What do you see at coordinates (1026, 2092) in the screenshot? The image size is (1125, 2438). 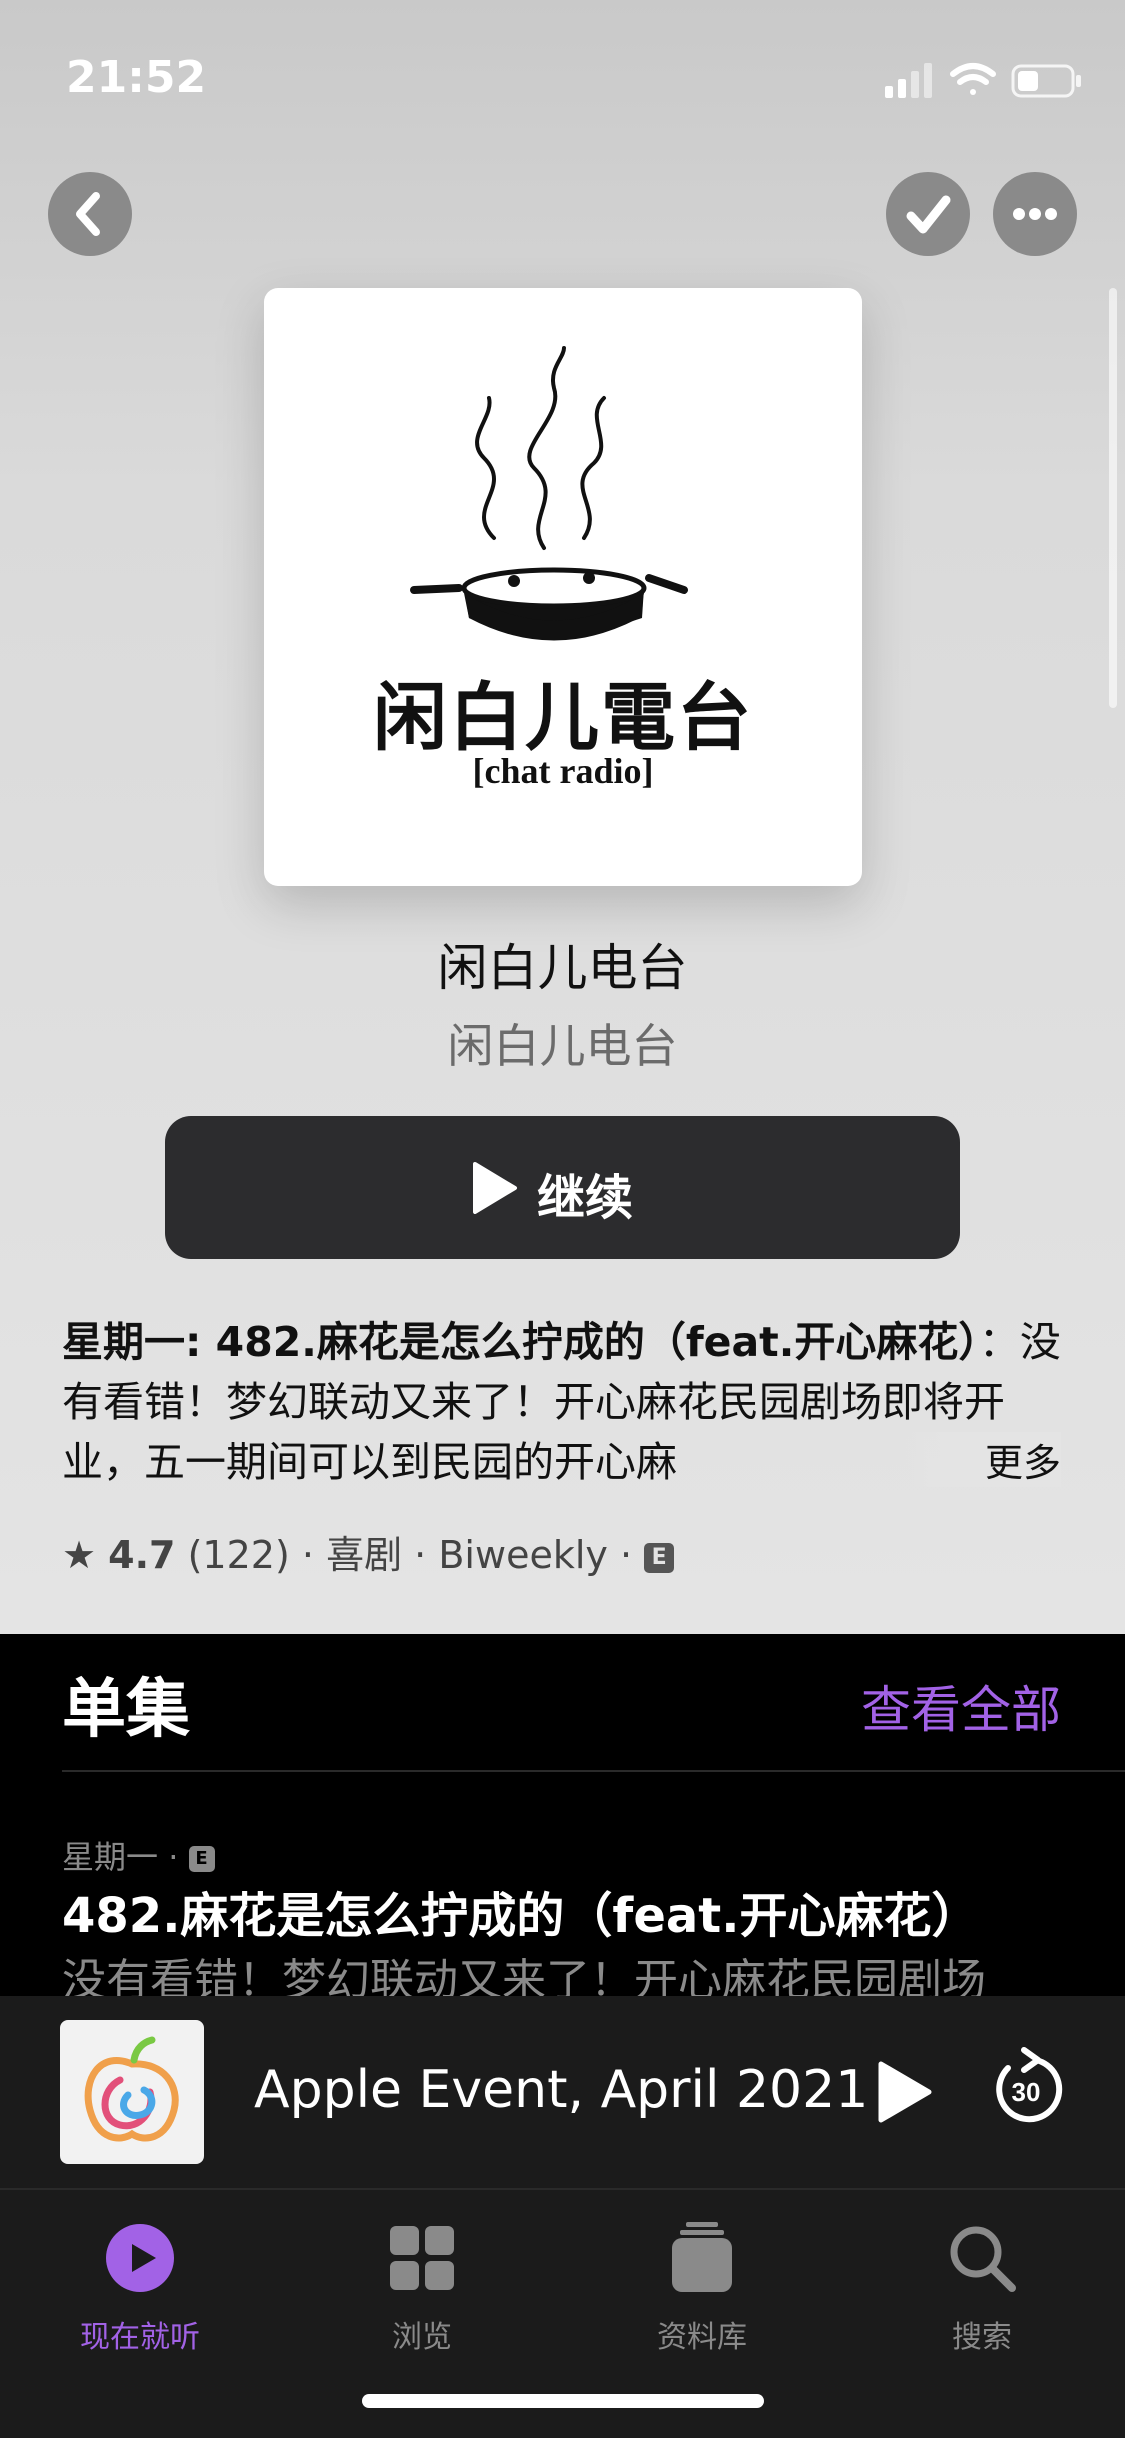 I see `skip-seconds-label: 30` at bounding box center [1026, 2092].